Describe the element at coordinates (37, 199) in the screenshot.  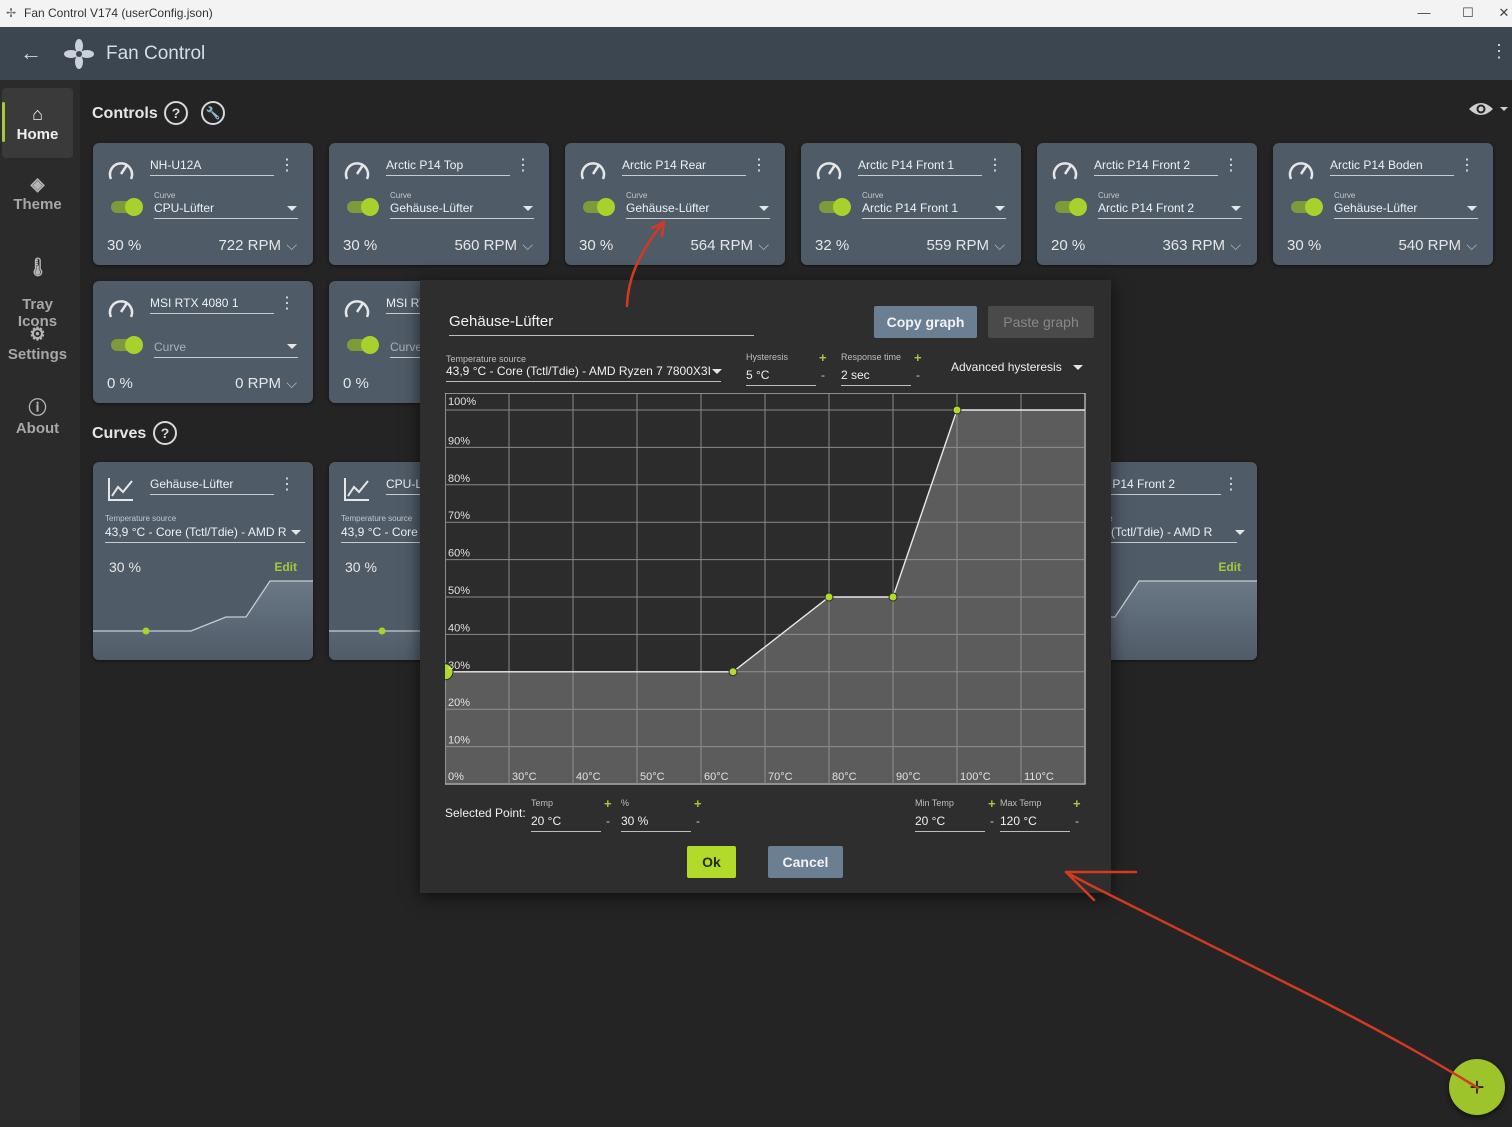
I see `nav-theme: ◈ Theme` at that location.